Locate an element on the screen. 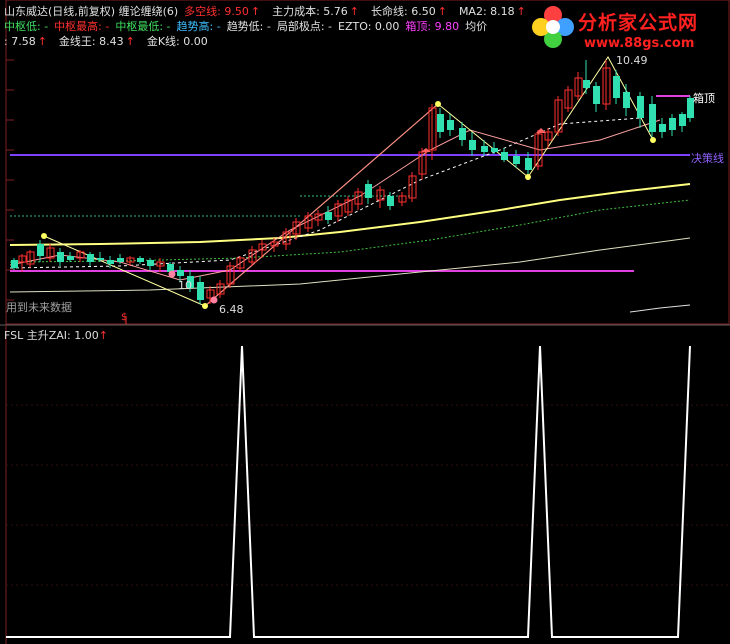  lower-panel-header: FSL 主升ZAI: 1.00↑ is located at coordinates (56, 335).